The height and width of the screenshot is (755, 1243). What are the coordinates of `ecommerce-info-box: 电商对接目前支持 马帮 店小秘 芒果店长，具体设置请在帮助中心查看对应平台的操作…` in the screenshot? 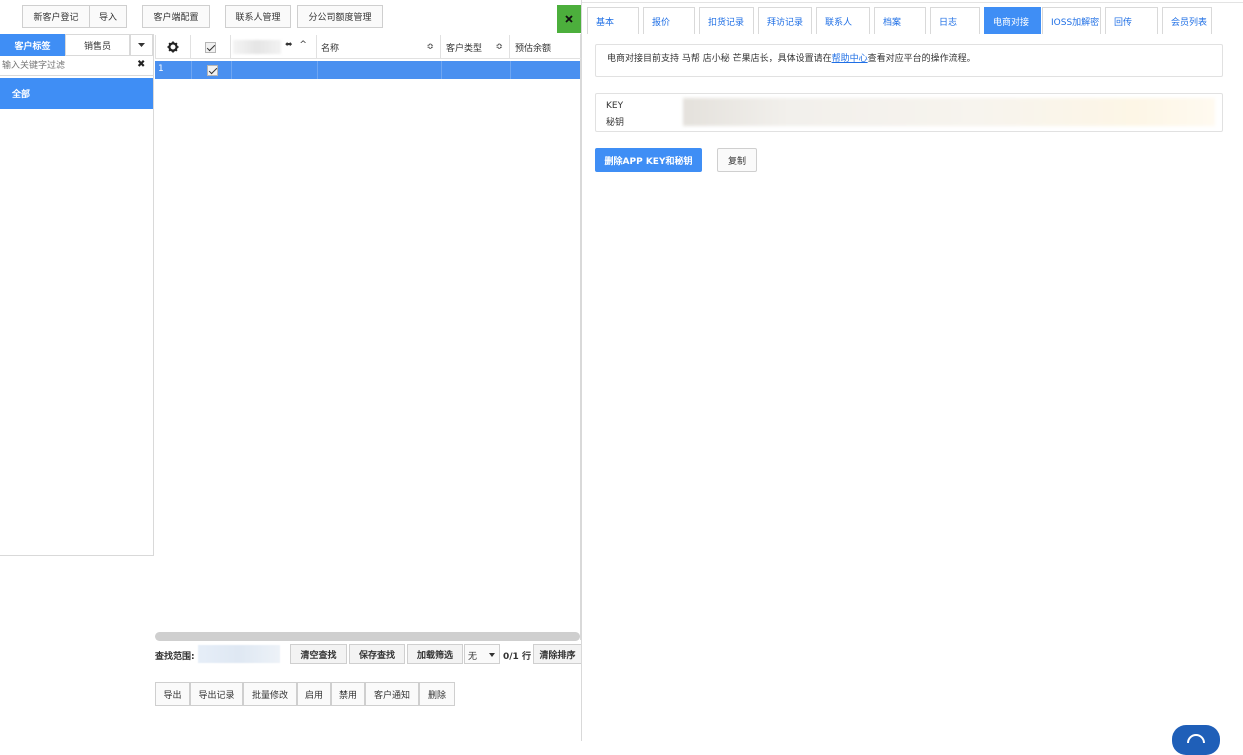 It's located at (909, 60).